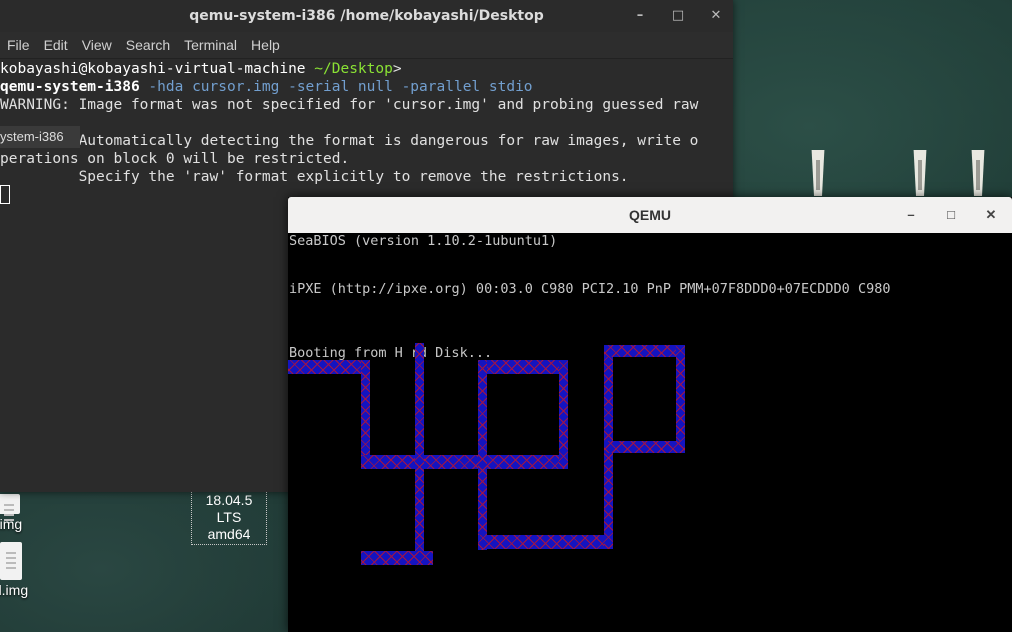 Image resolution: width=1012 pixels, height=632 pixels. What do you see at coordinates (229, 508) in the screenshot?
I see `iso-label-line: 18.04.5 LTS` at bounding box center [229, 508].